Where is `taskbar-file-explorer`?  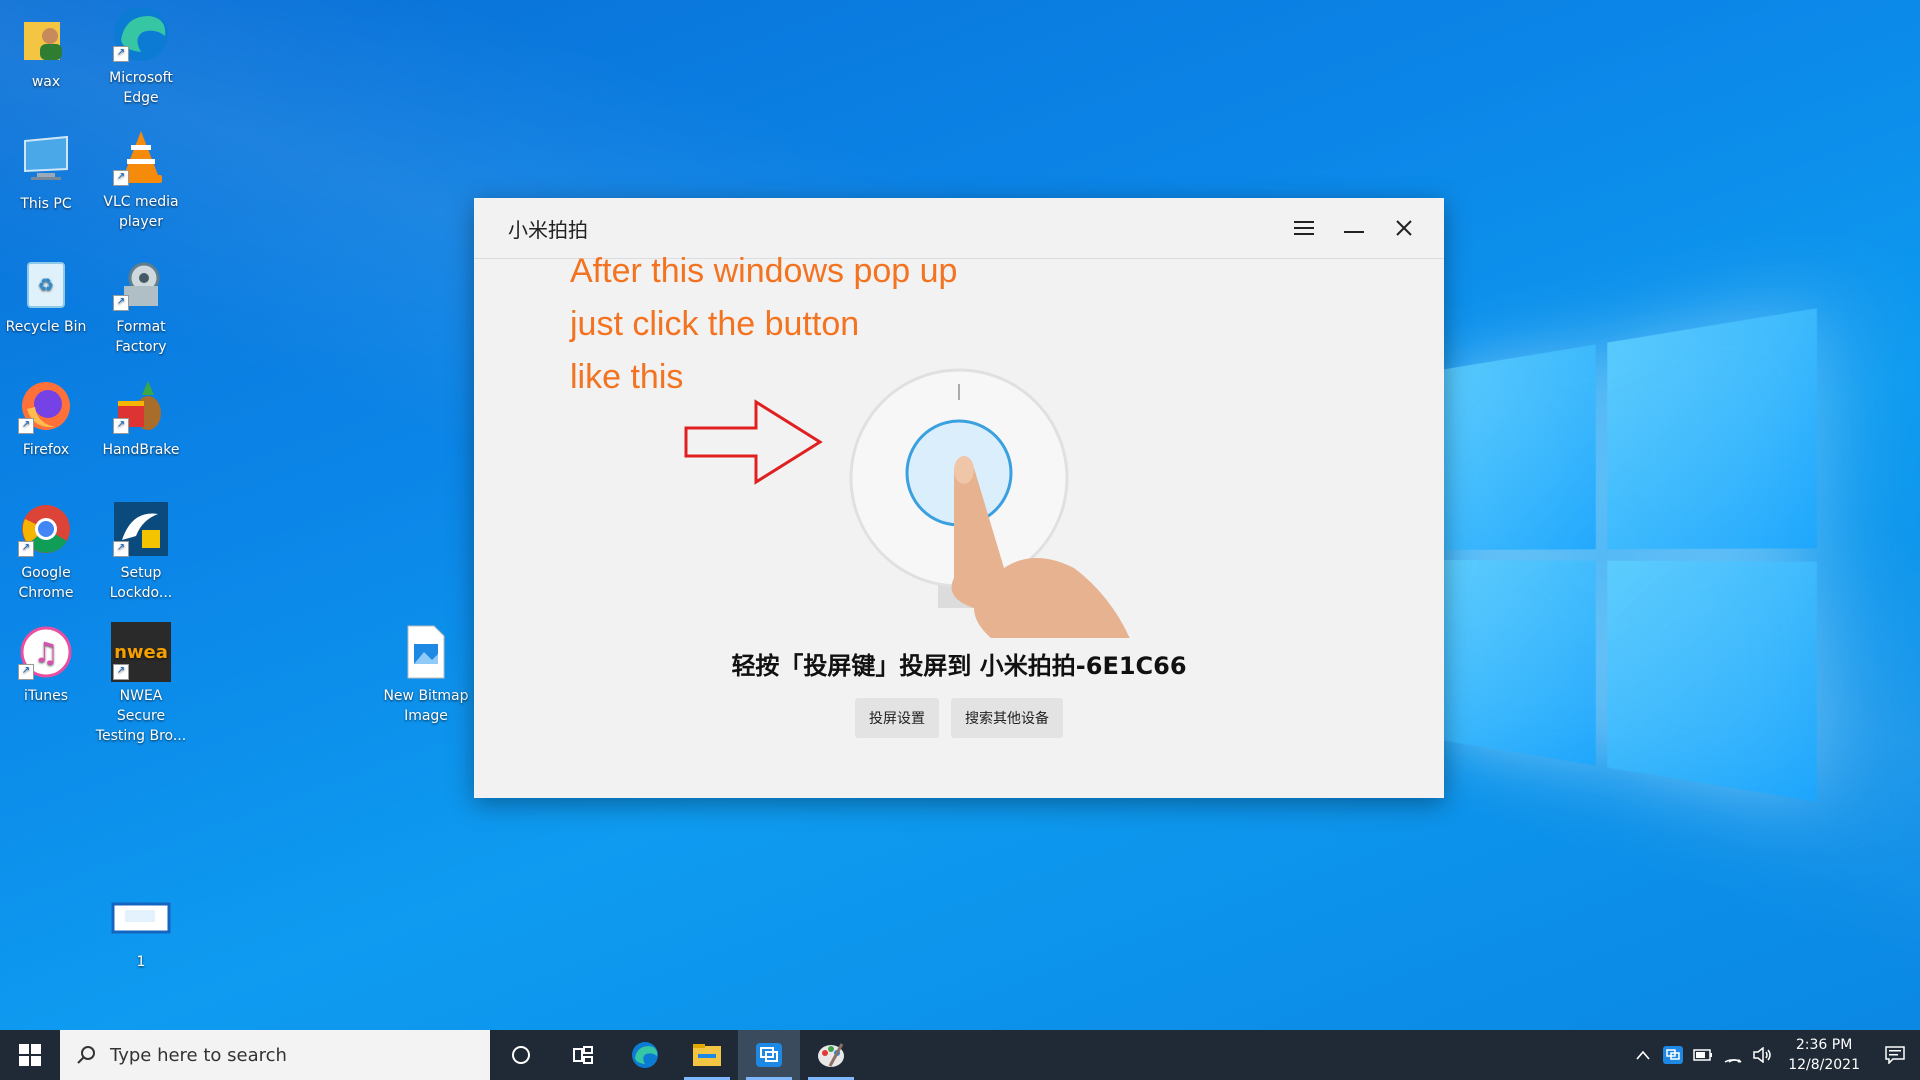
taskbar-file-explorer is located at coordinates (707, 1055).